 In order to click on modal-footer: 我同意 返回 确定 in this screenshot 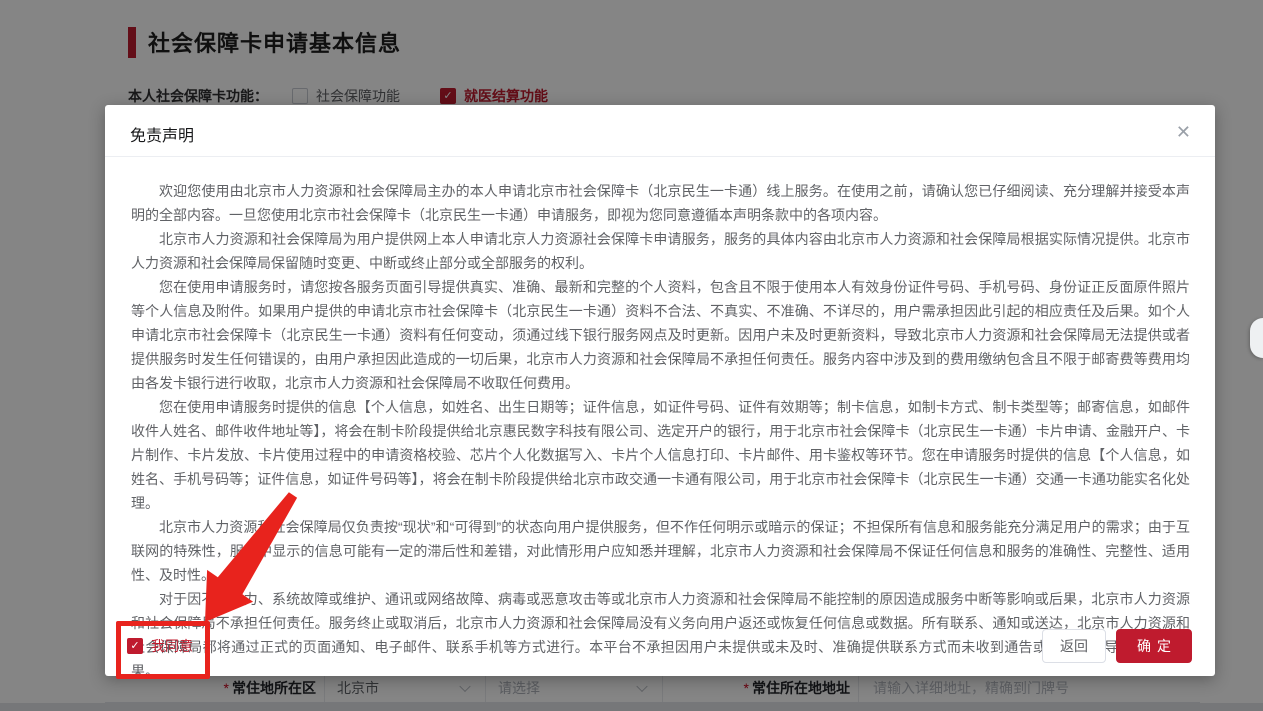, I will do `click(660, 646)`.